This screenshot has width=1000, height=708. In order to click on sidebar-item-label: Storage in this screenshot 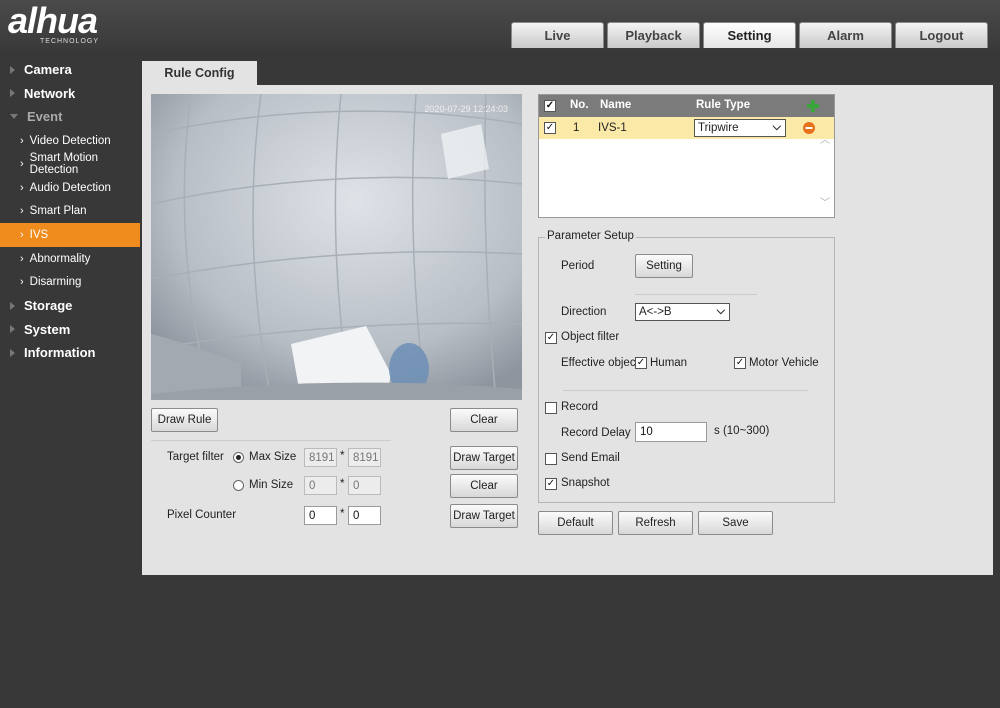, I will do `click(48, 306)`.